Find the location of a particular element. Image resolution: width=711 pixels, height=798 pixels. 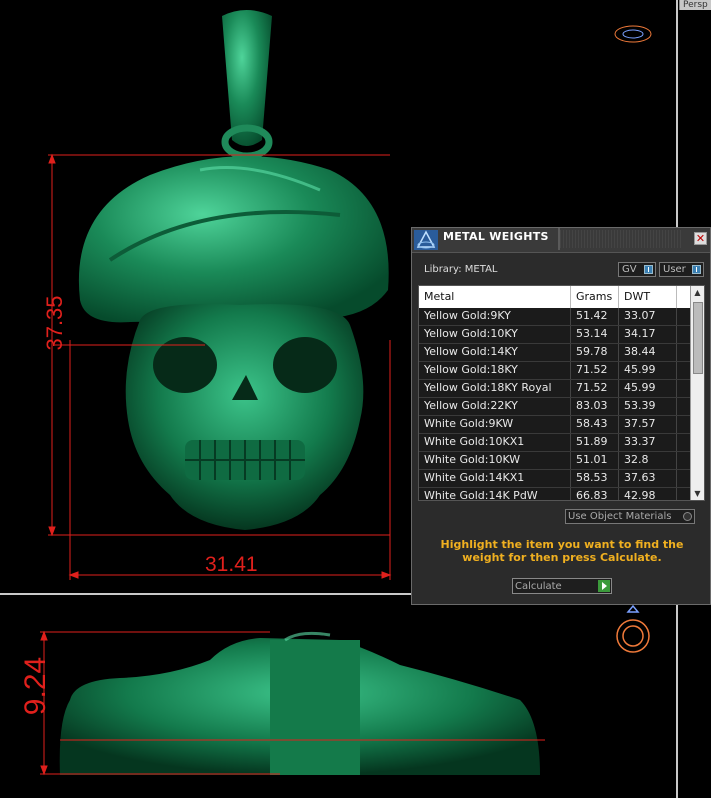

table-row: Yellow Gold:18KY 71.52 45.99 is located at coordinates (555, 371).